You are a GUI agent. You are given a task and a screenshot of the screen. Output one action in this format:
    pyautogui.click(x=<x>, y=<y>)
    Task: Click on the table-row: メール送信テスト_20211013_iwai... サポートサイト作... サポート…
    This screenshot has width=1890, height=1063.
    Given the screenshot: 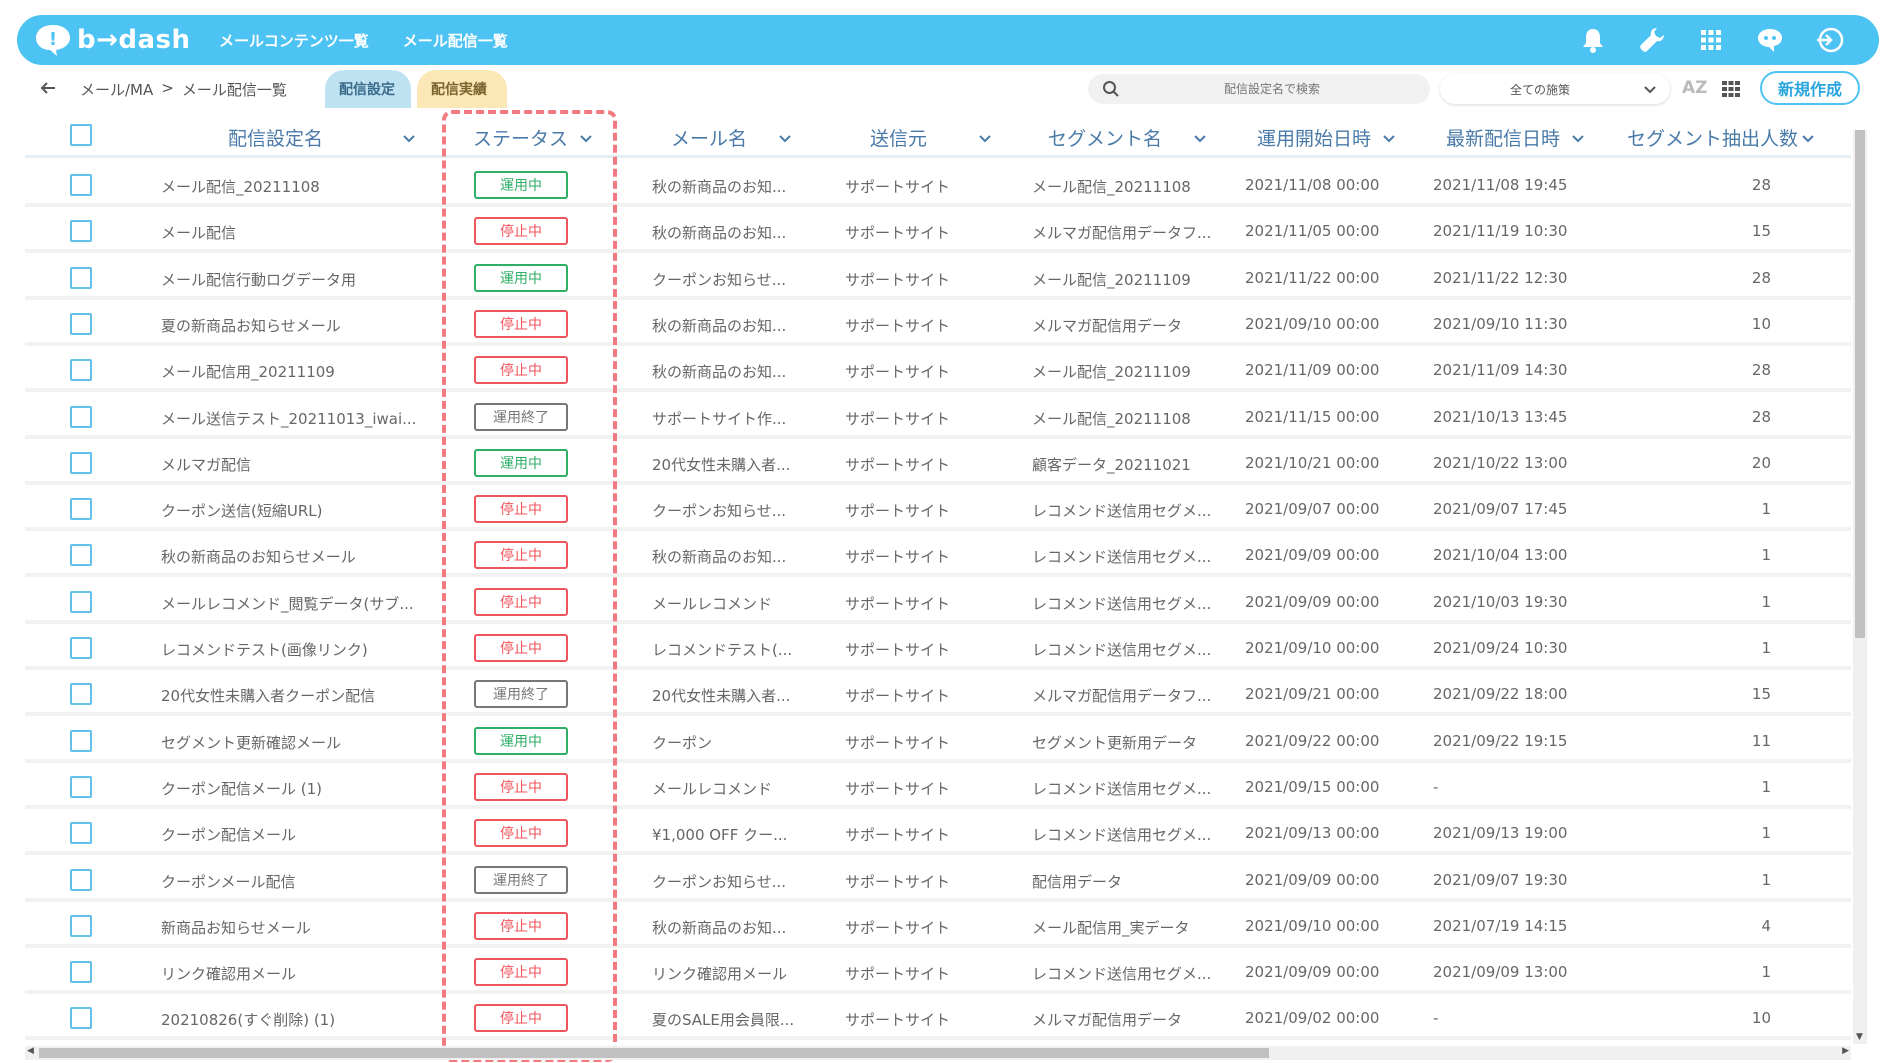 What is the action you would take?
    pyautogui.click(x=938, y=417)
    